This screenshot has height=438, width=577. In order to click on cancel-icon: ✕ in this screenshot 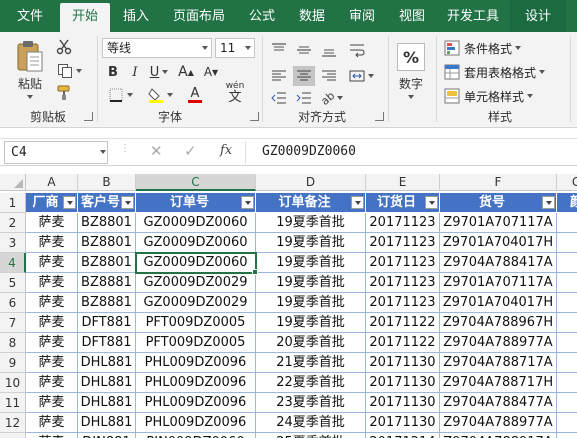, I will do `click(156, 151)`.